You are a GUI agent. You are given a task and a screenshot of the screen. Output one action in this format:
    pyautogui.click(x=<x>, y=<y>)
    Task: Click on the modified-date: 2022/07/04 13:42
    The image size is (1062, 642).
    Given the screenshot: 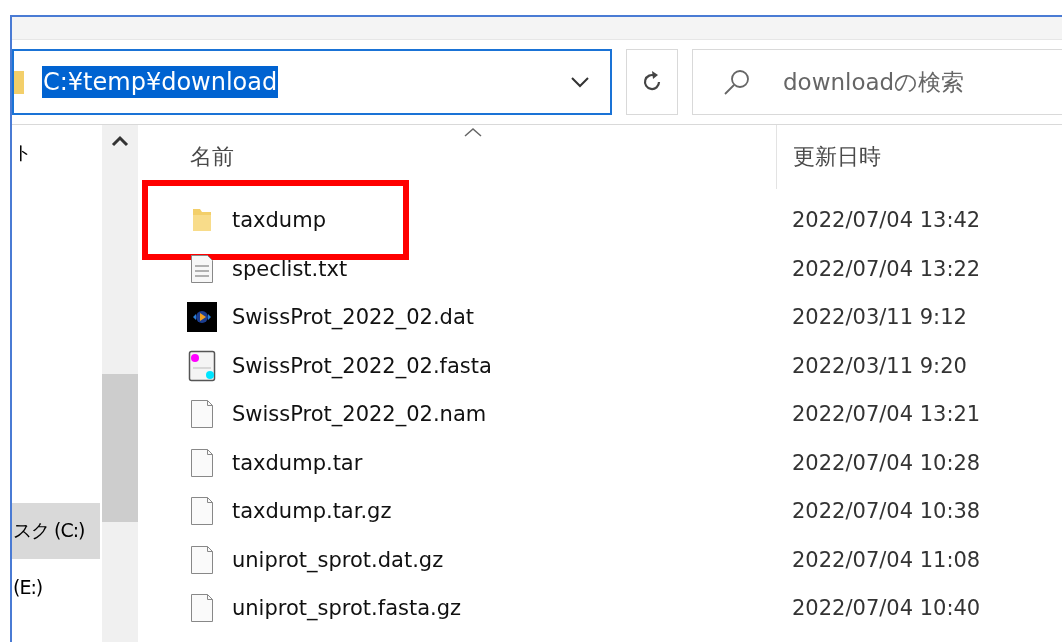 What is the action you would take?
    pyautogui.click(x=886, y=220)
    